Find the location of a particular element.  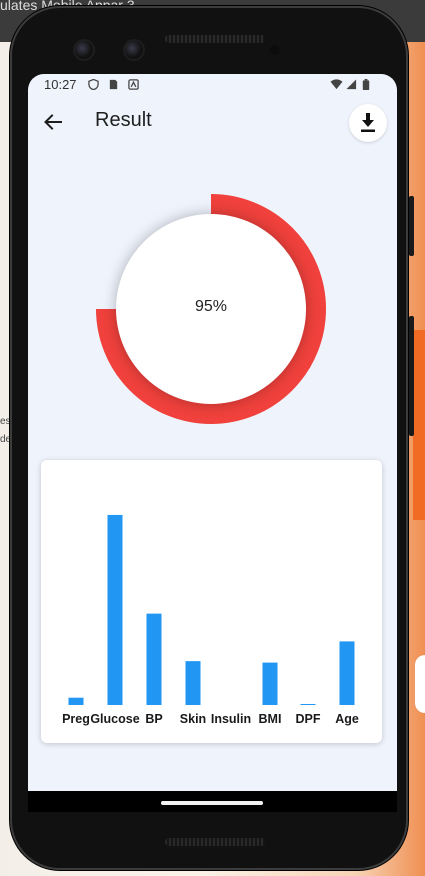

page-title: Result is located at coordinates (123, 120).